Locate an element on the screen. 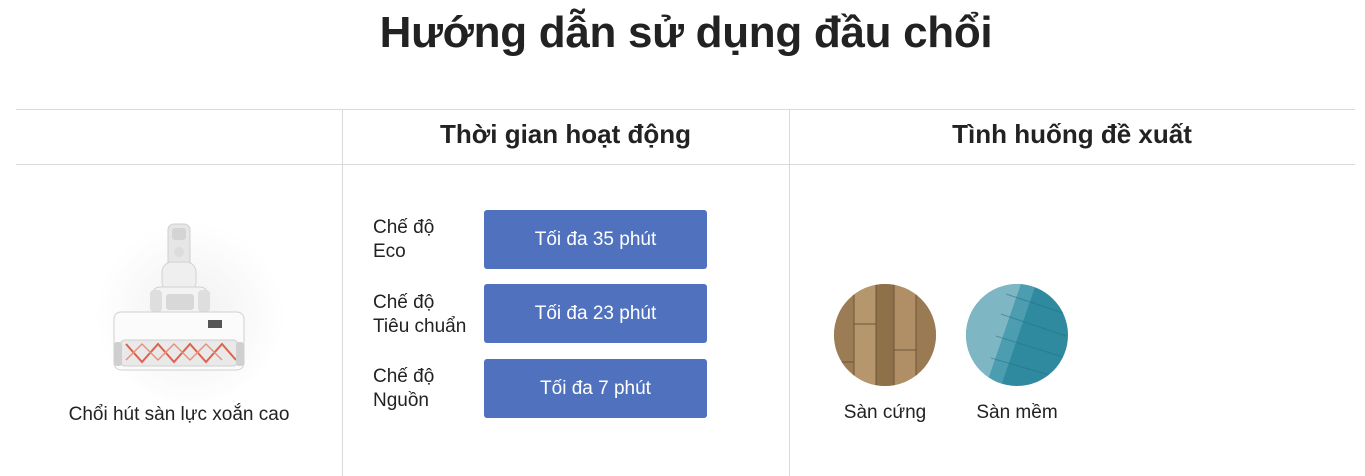 Image resolution: width=1365 pixels, height=476 pixels. mode-label-power: Chế độ Nguồn is located at coordinates (404, 388).